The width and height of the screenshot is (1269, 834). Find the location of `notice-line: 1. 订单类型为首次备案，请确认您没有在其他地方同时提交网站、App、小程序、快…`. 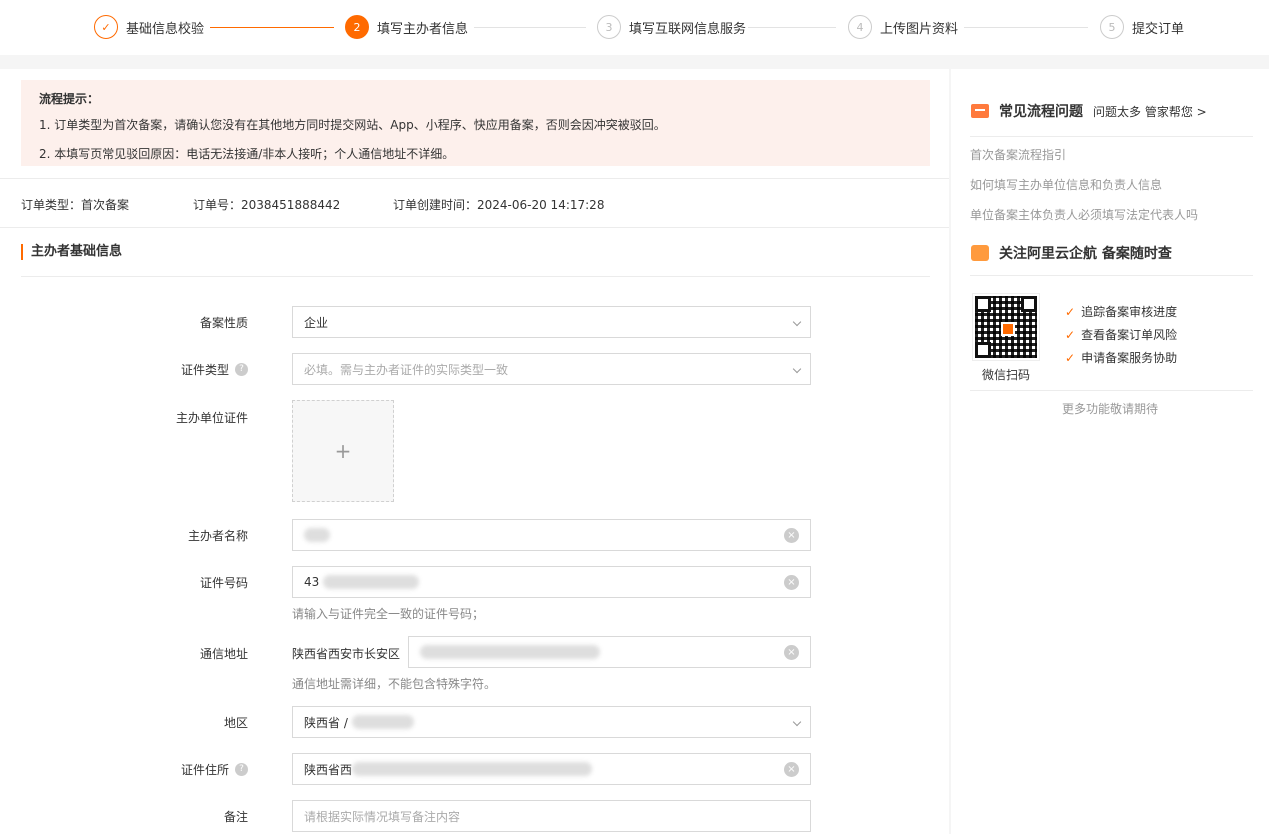

notice-line: 1. 订单类型为首次备案，请确认您没有在其他地方同时提交网站、App、小程序、快… is located at coordinates (352, 125).